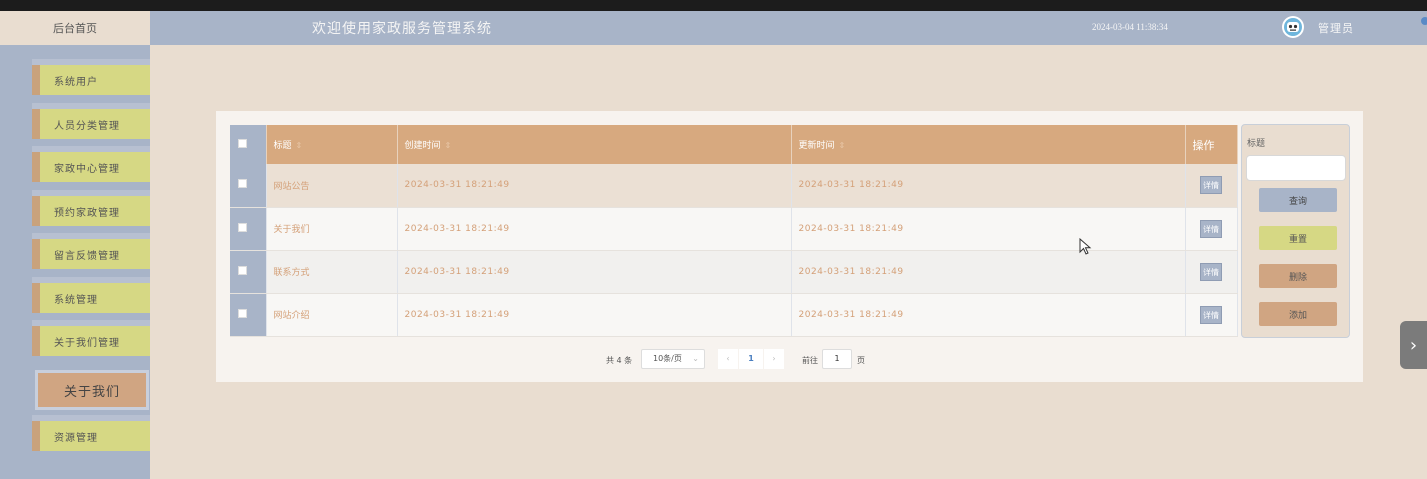 This screenshot has width=1427, height=479. I want to click on browser-top-strip, so click(713, 5).